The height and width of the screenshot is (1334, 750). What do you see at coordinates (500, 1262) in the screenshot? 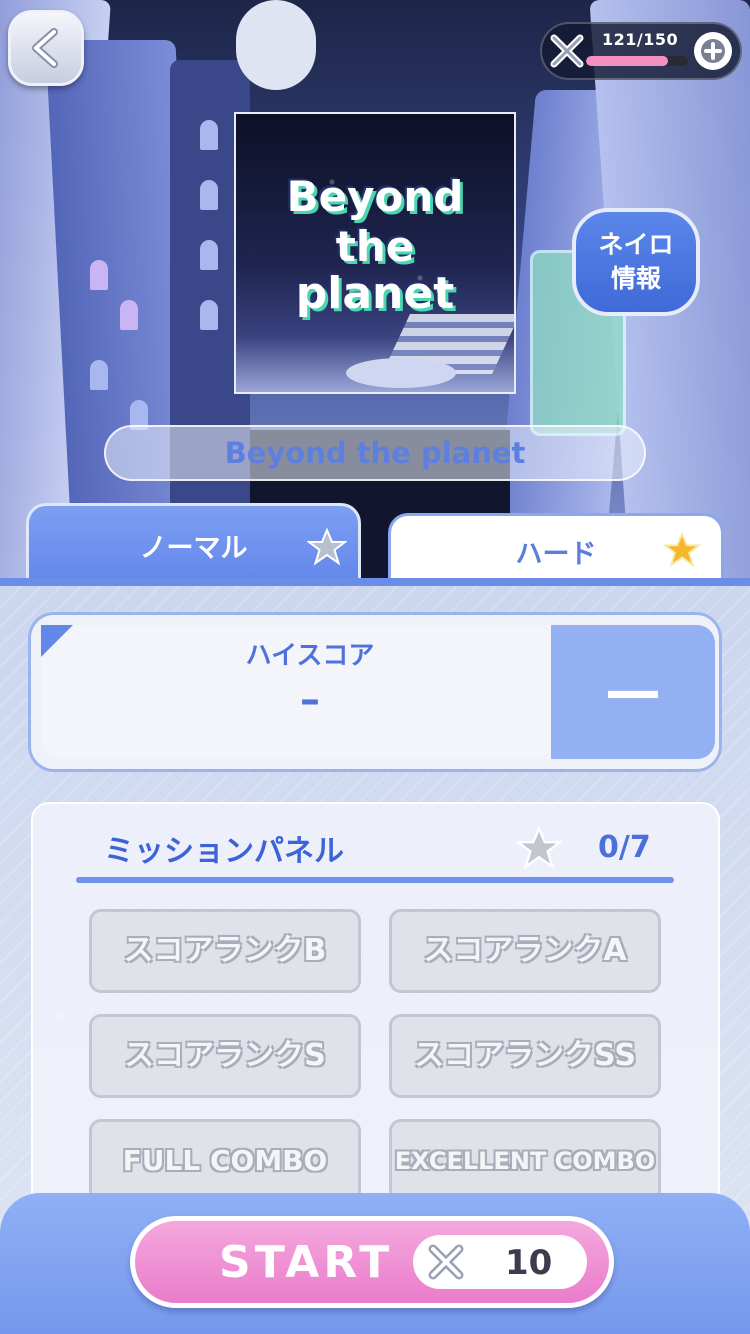
I see `stamina-cost: 10` at bounding box center [500, 1262].